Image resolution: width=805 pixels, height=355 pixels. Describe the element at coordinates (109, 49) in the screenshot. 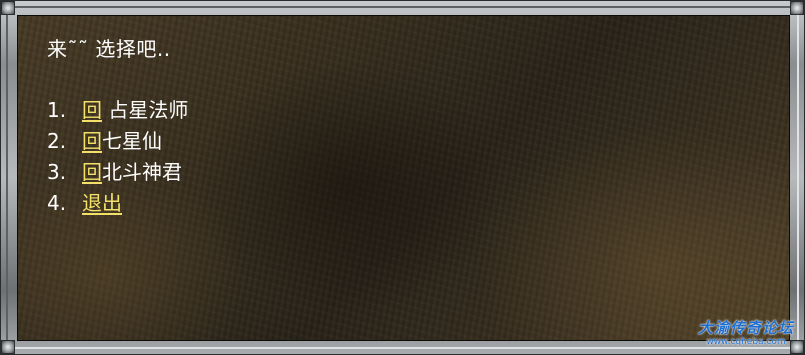

I see `npc-greeting: 来˜˜ 选择吧..` at that location.